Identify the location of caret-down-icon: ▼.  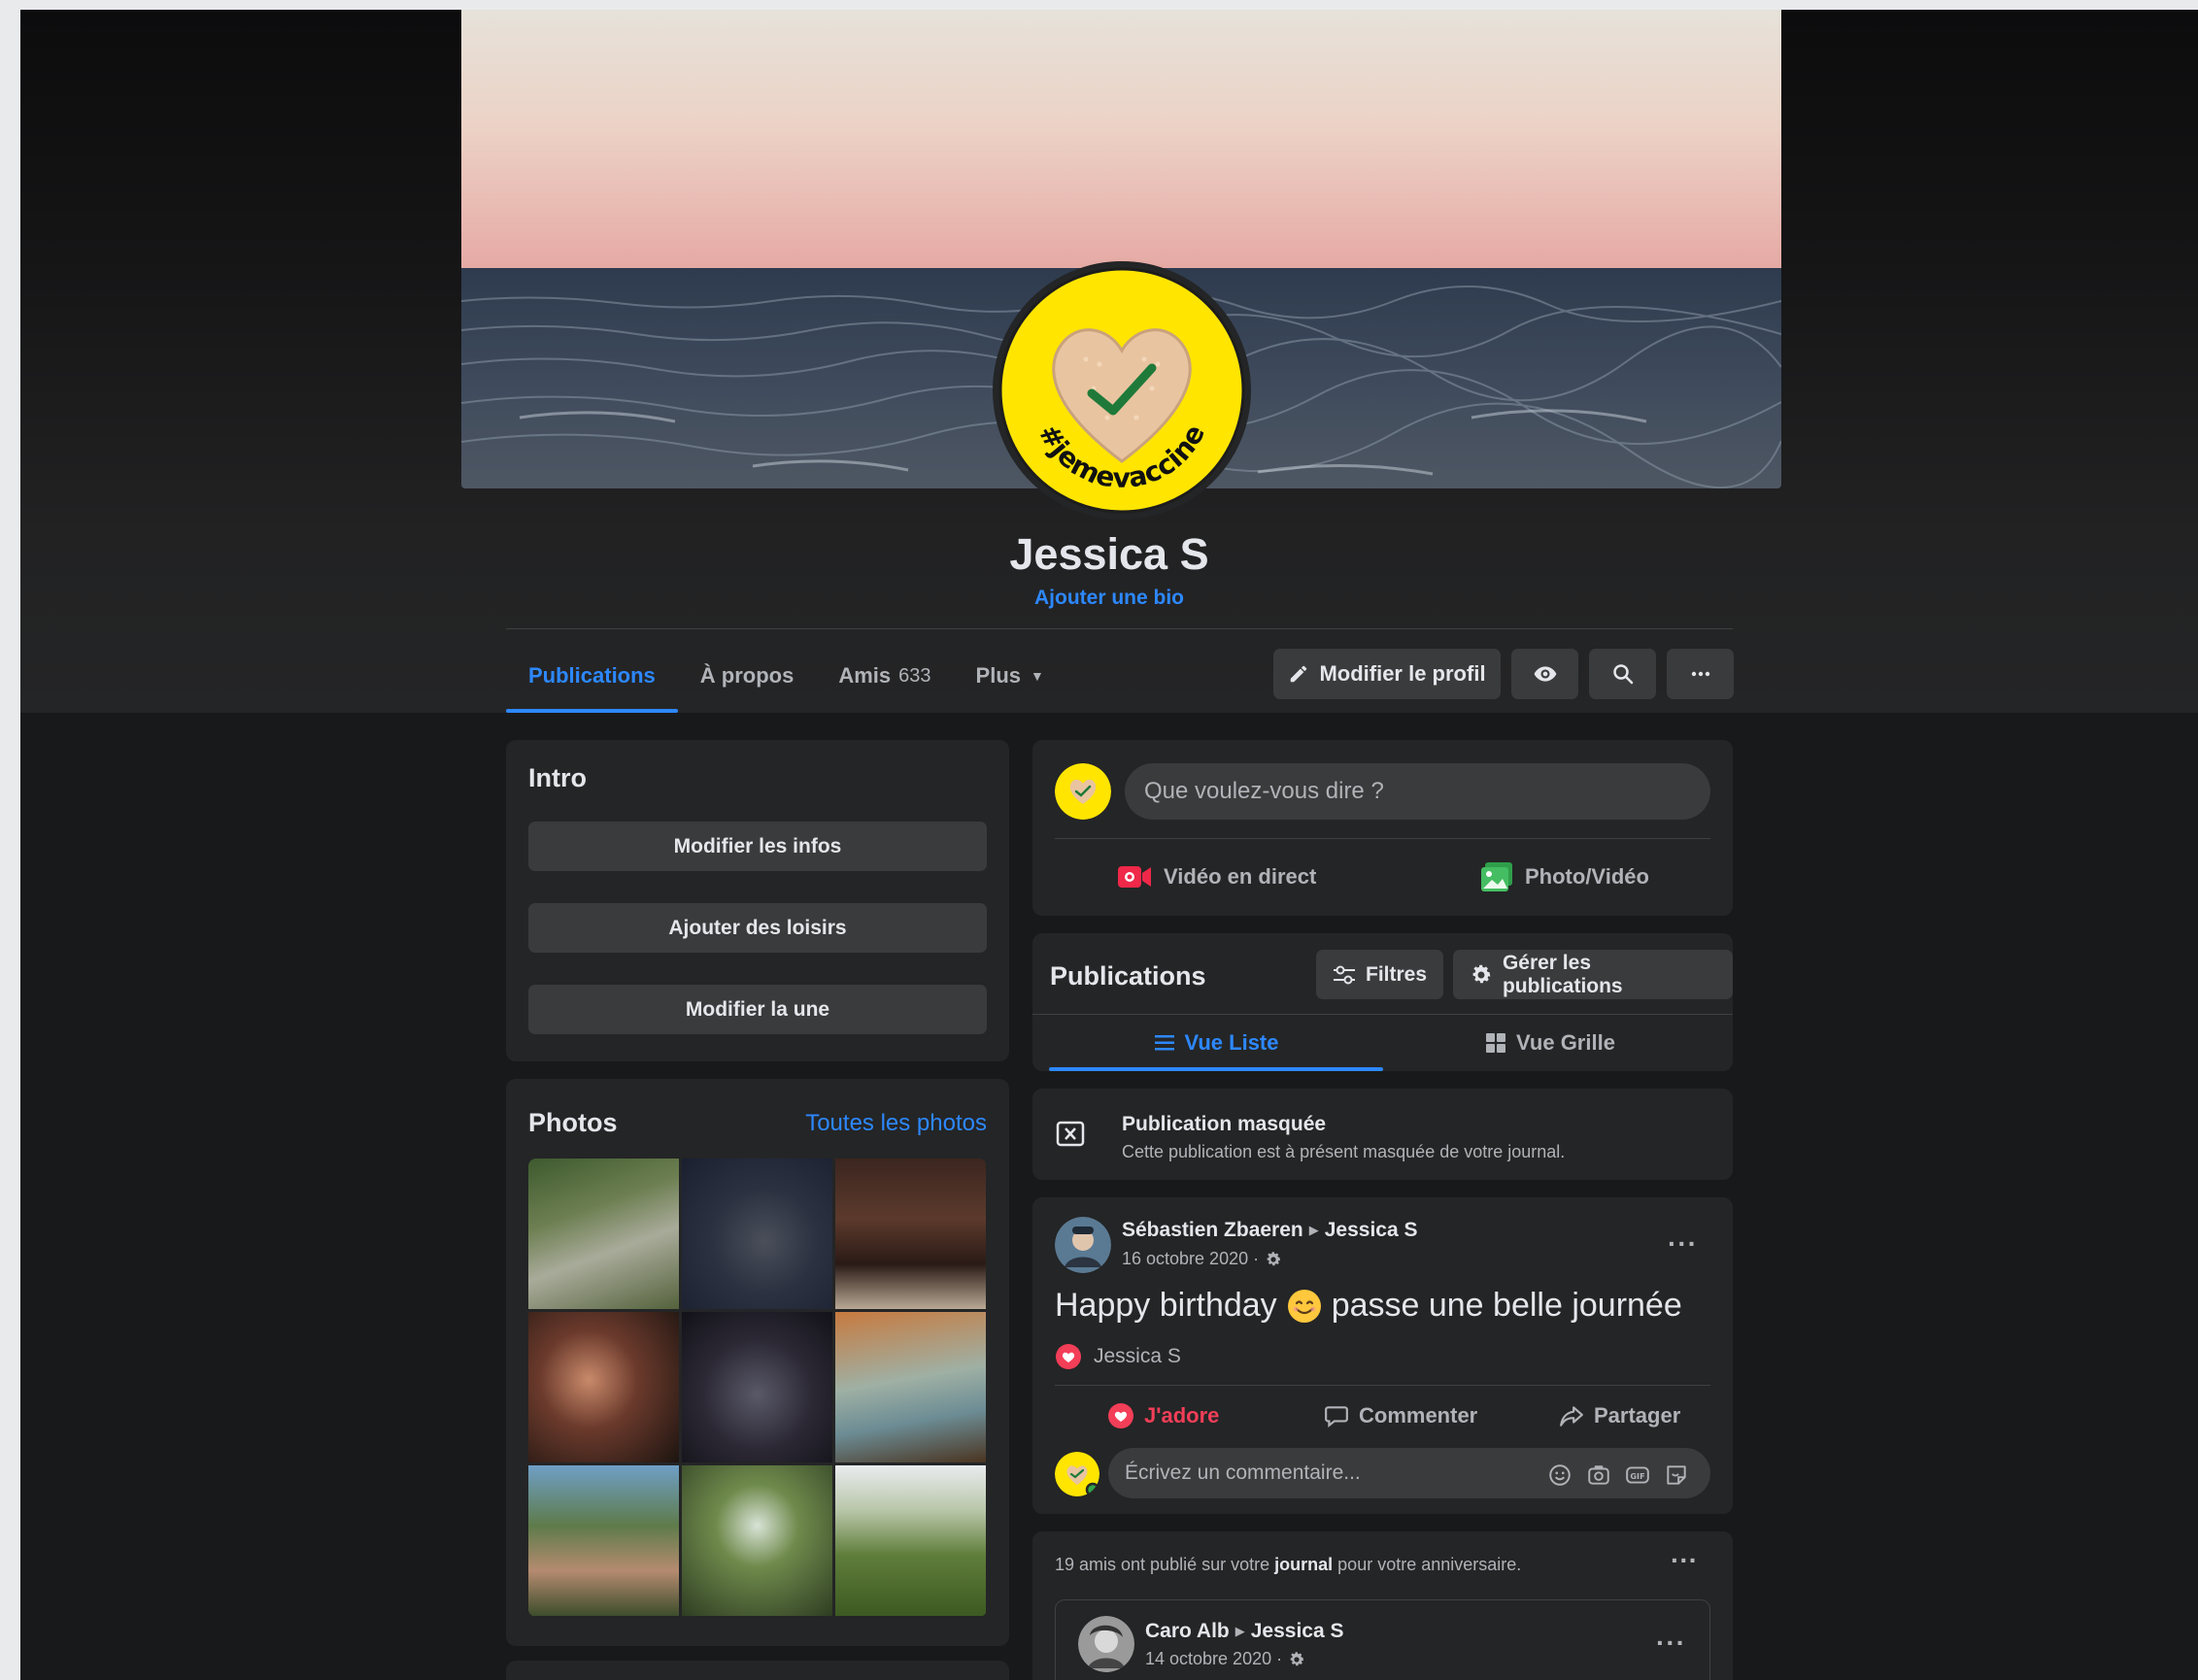
(1037, 676).